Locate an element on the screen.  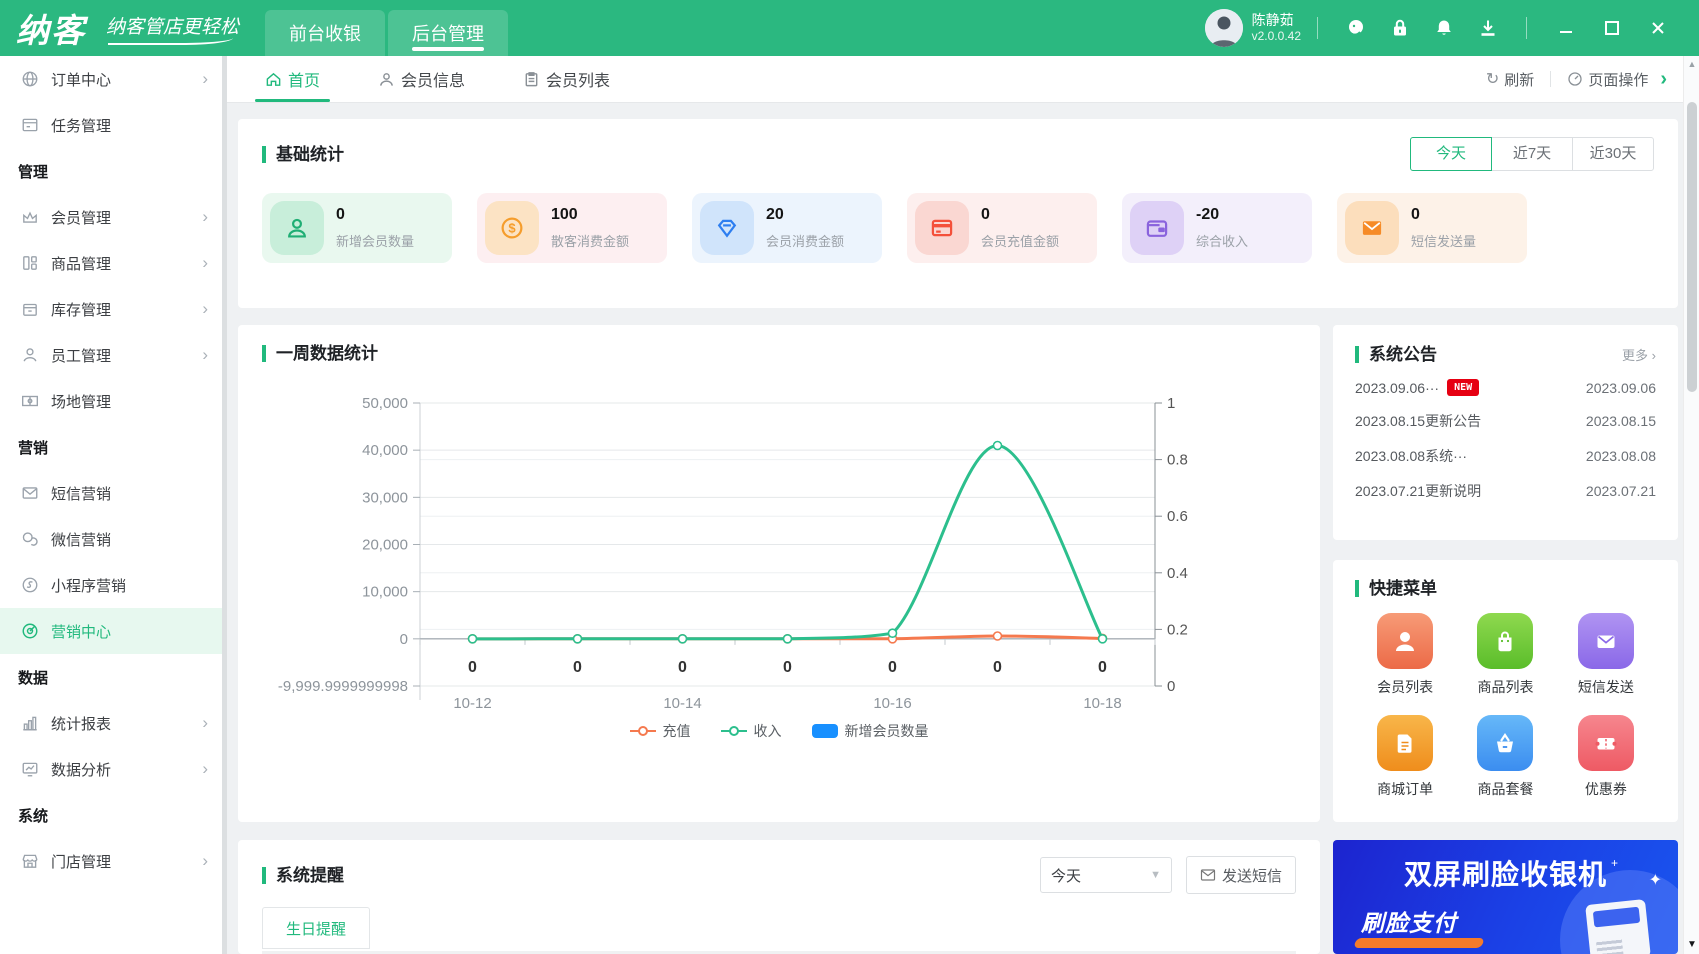
tab-member-list: 会员列表 is located at coordinates (566, 79).